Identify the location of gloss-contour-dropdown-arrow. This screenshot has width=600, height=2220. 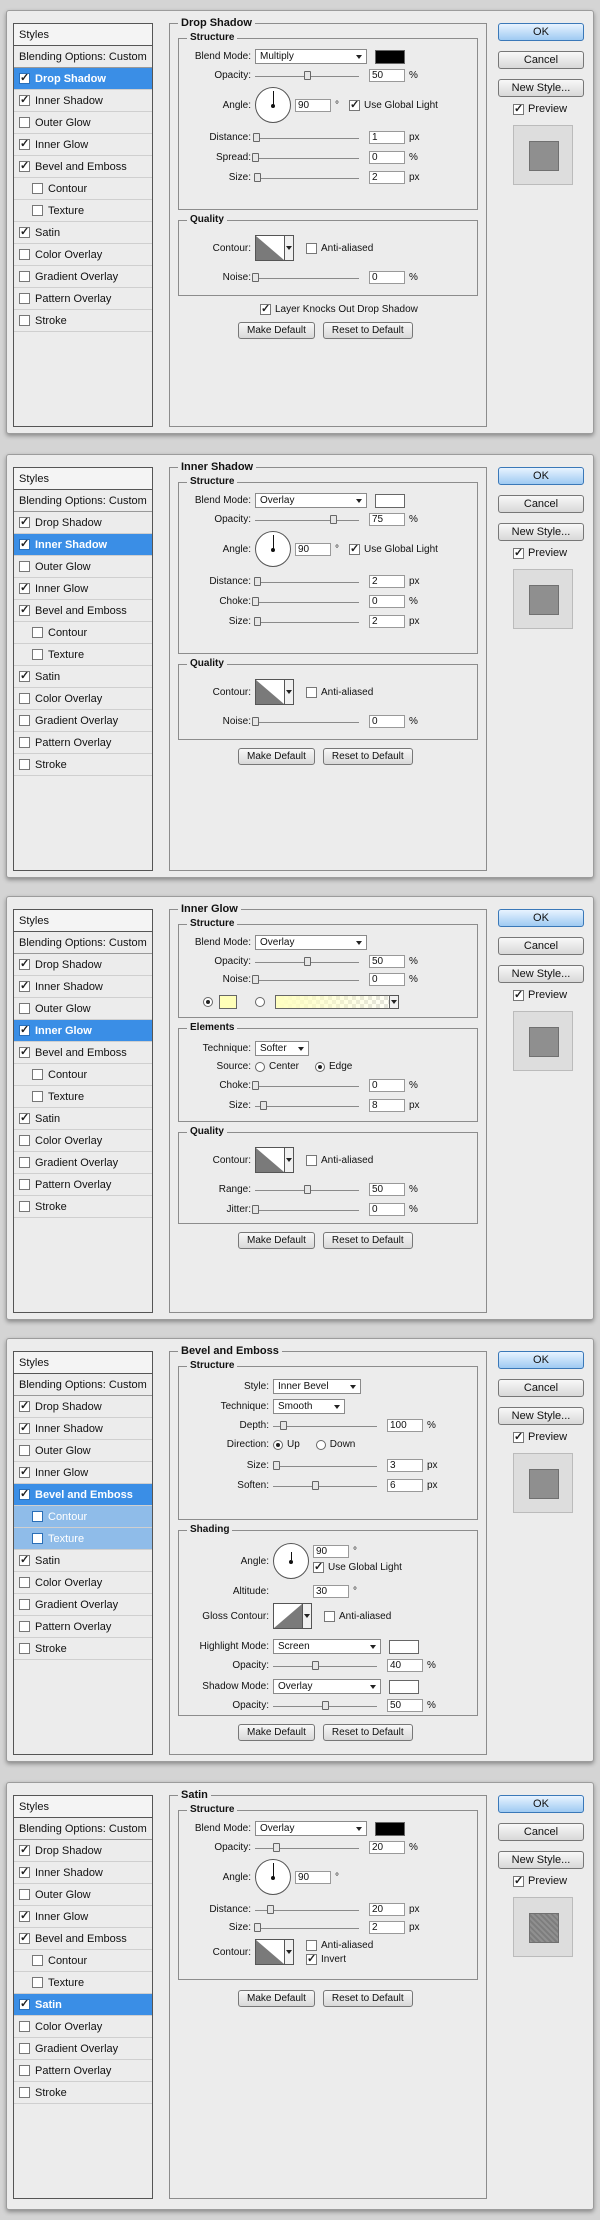
(307, 1616).